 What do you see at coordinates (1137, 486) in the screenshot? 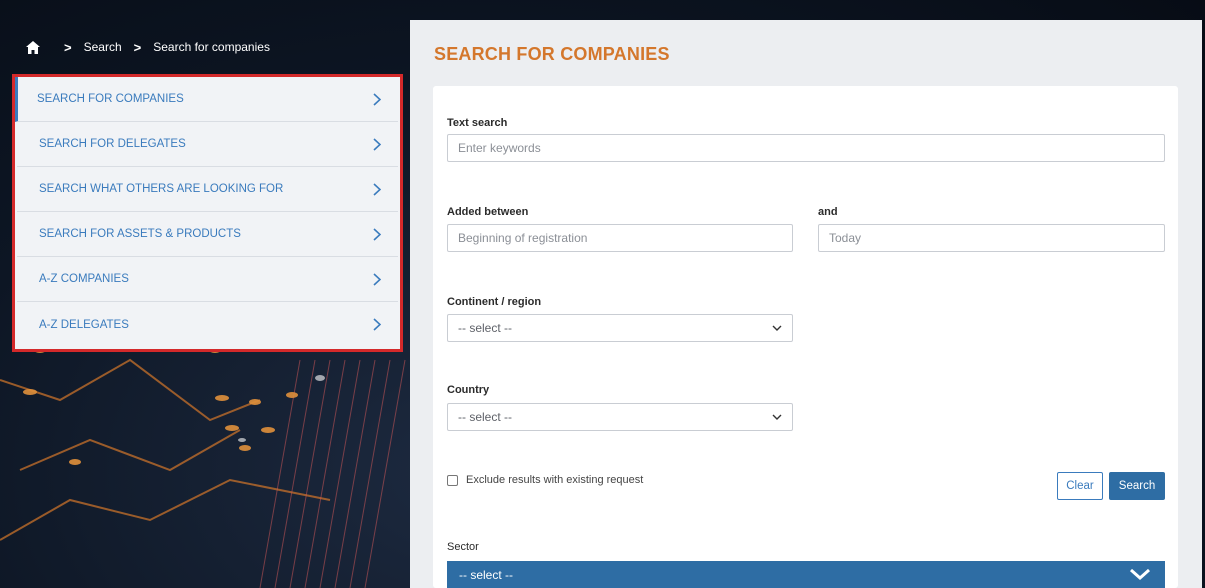
I see `search-button: Search` at bounding box center [1137, 486].